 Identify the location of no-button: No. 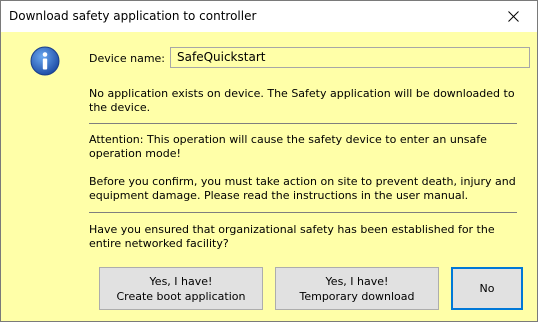
(487, 288).